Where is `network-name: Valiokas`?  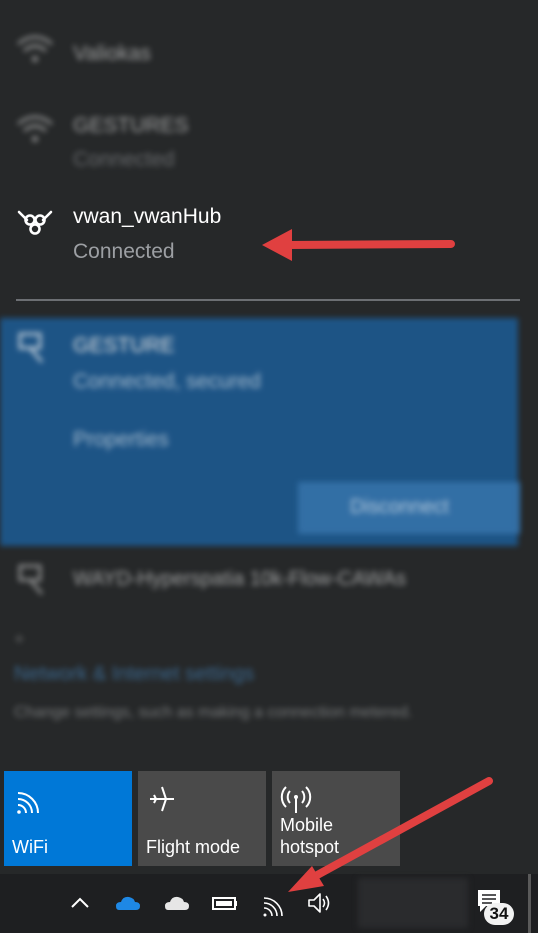 network-name: Valiokas is located at coordinates (112, 53).